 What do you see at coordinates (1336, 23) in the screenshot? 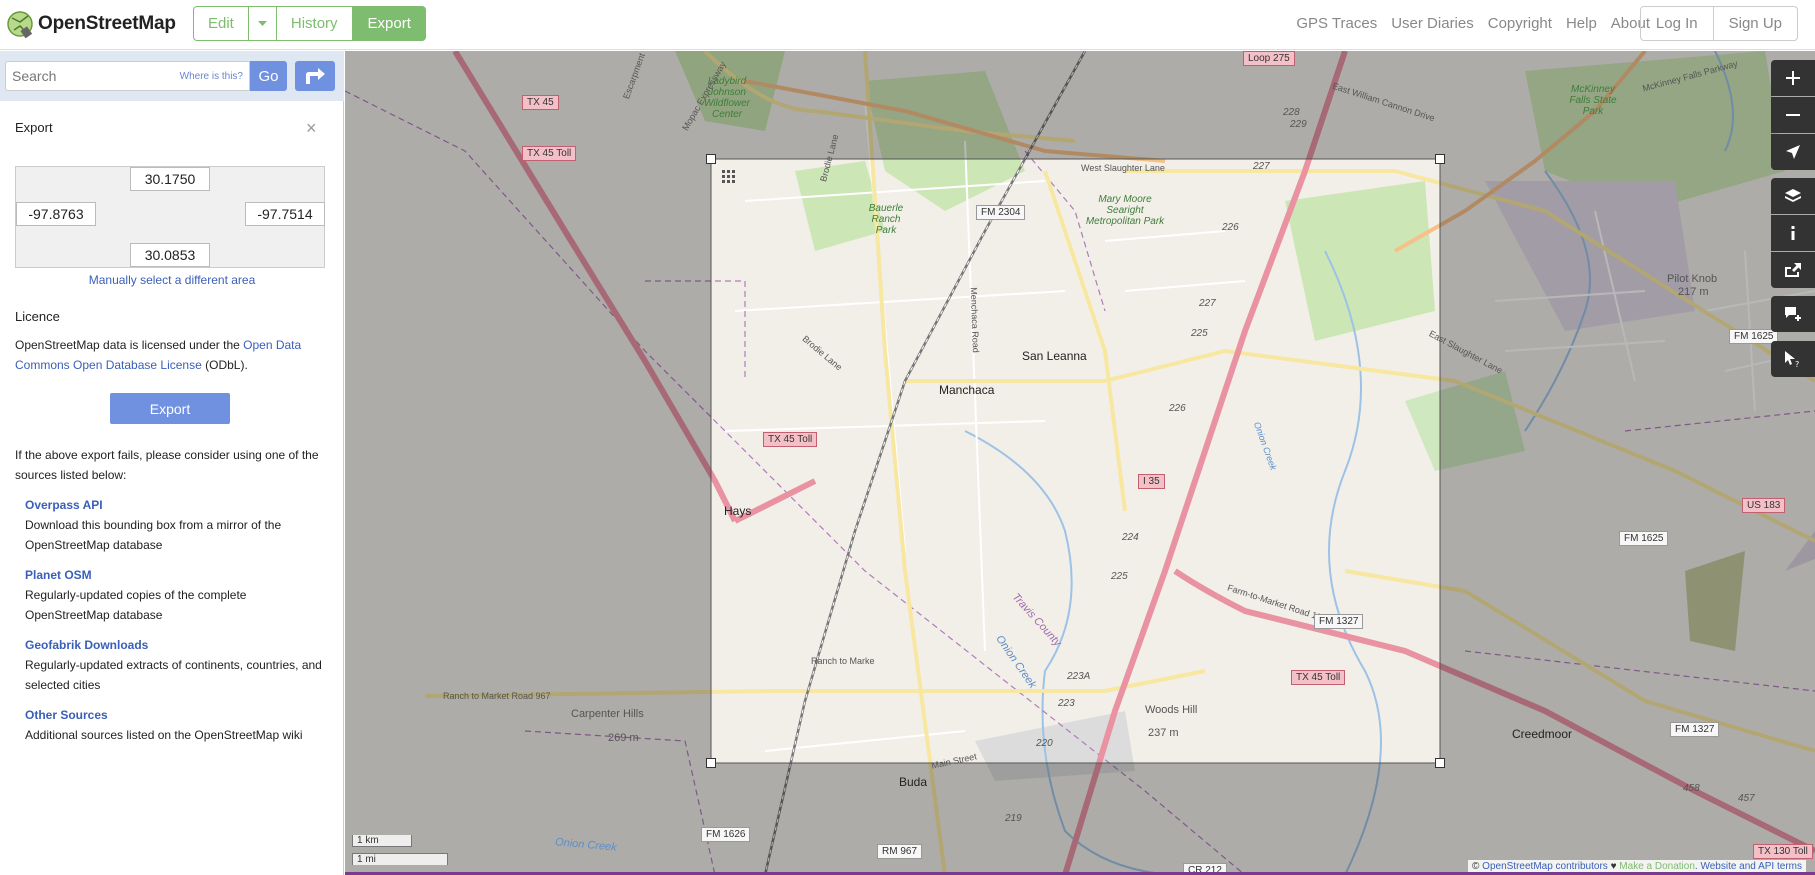
I see `nav-gps-traces: GPS Traces` at bounding box center [1336, 23].